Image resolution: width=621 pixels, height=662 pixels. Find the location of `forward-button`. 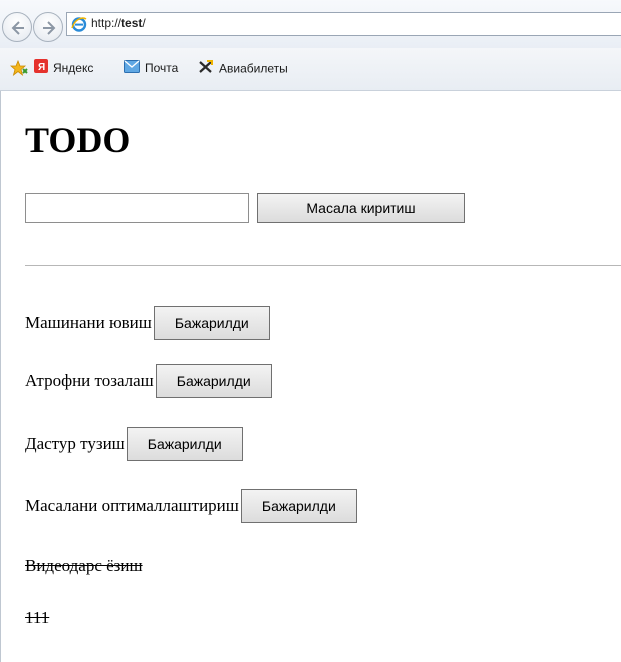

forward-button is located at coordinates (48, 27).